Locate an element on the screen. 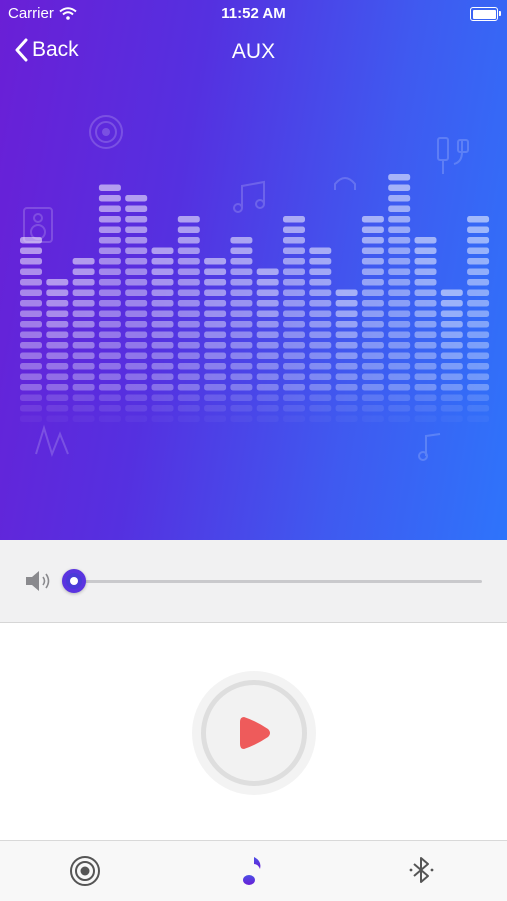 The width and height of the screenshot is (507, 901). volume-control is located at coordinates (253, 581).